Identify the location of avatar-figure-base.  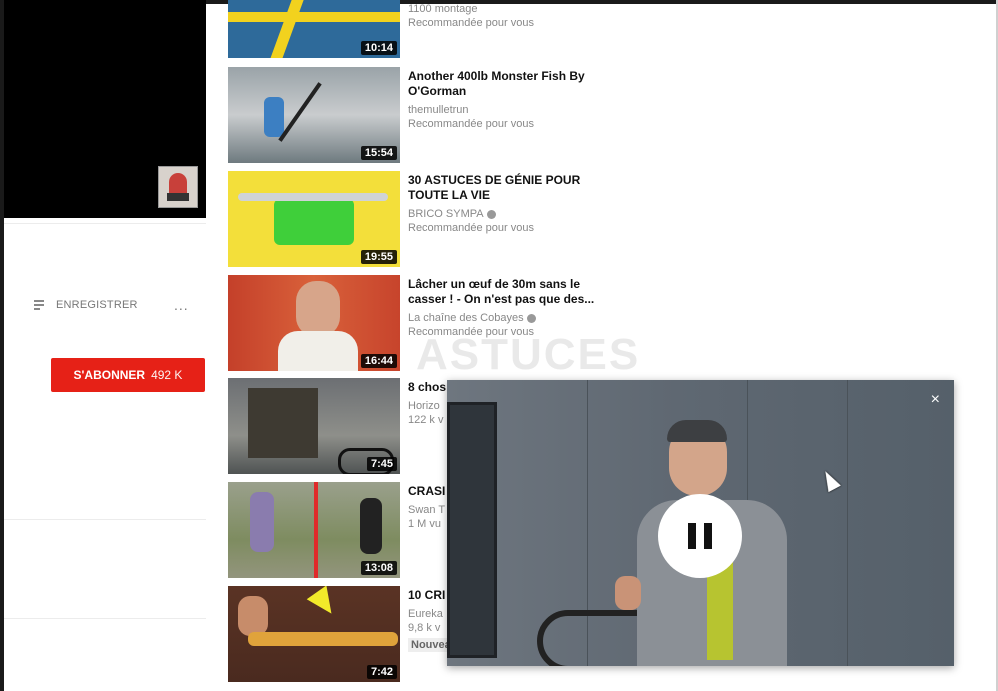
(178, 197).